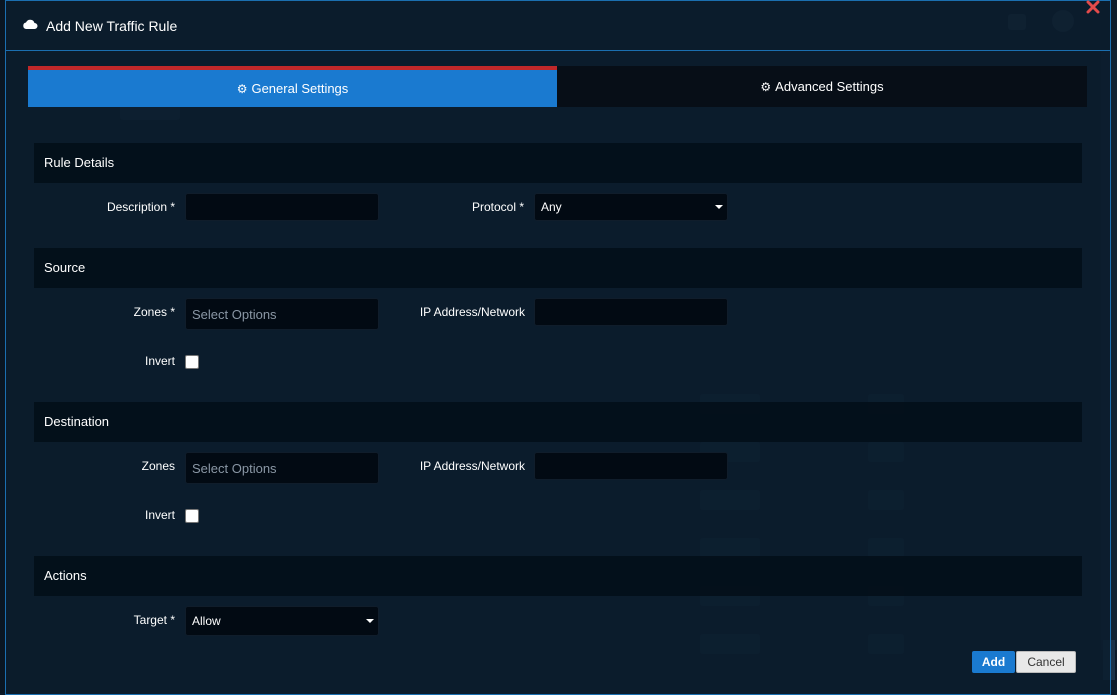 The width and height of the screenshot is (1117, 695). What do you see at coordinates (65, 575) in the screenshot?
I see `section-heading: Actions` at bounding box center [65, 575].